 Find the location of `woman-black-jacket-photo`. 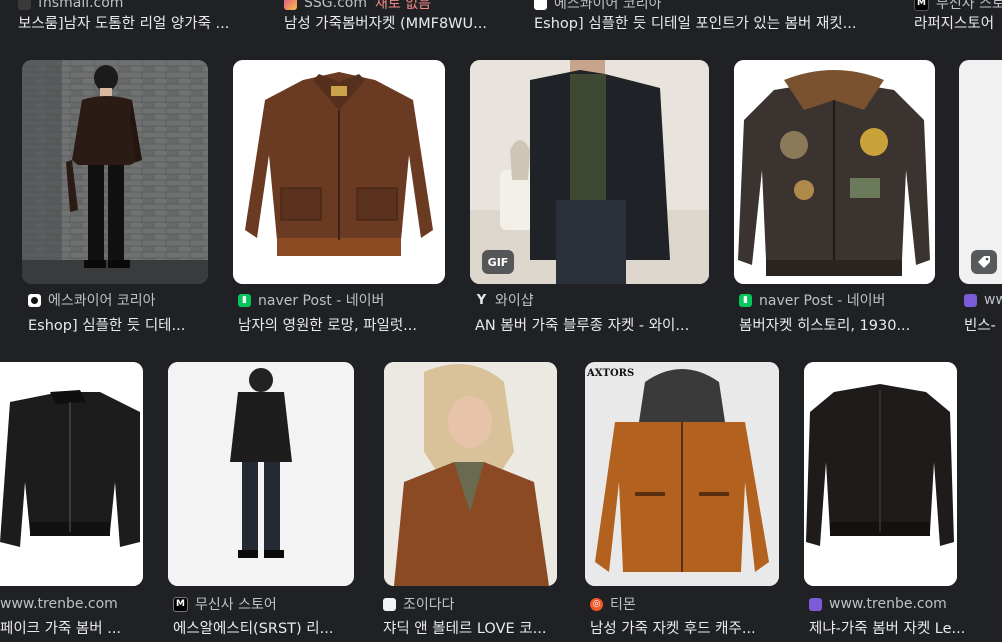

woman-black-jacket-photo is located at coordinates (261, 474).